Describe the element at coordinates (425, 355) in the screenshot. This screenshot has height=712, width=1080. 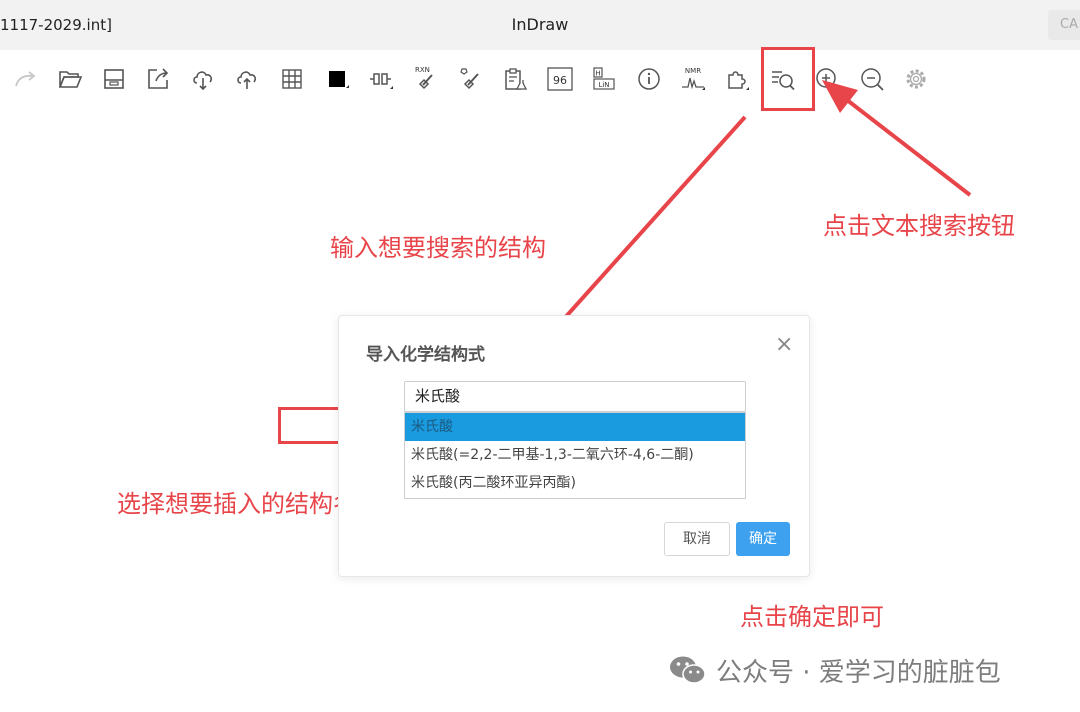
I see `dialog-title: 导入化学结构式` at that location.